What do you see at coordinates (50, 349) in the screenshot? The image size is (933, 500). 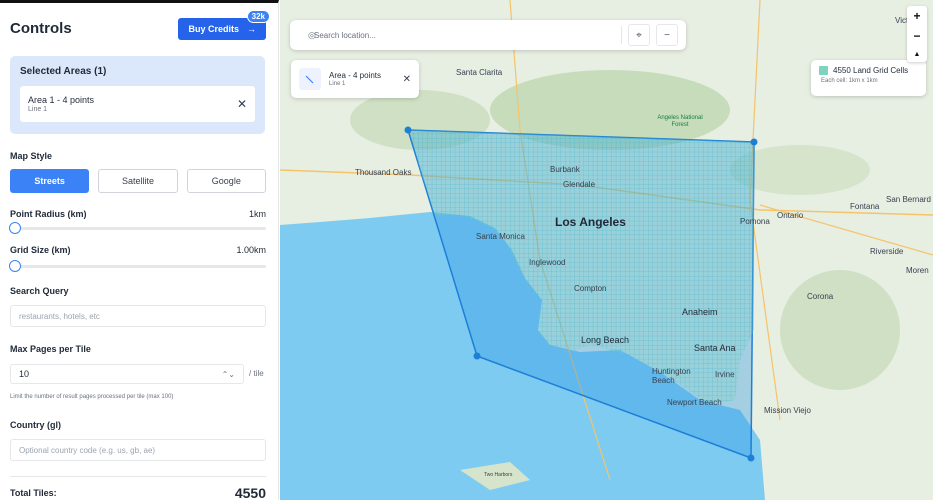 I see `max-pages-label: Max Pages per Tile` at bounding box center [50, 349].